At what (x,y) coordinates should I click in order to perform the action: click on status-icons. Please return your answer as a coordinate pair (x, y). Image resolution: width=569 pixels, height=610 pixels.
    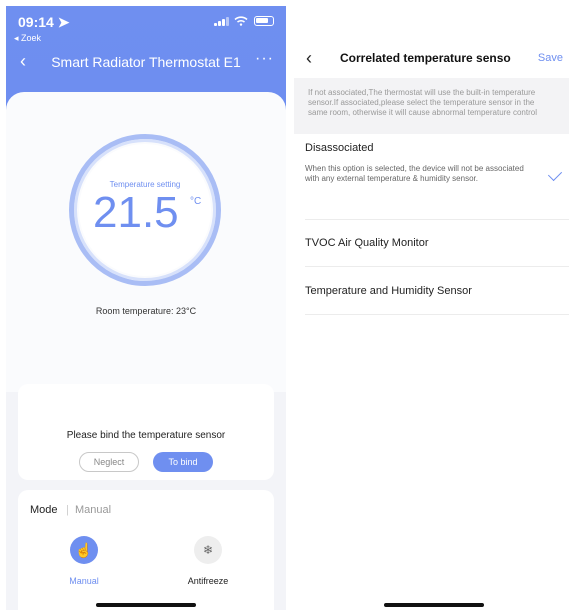
    Looking at the image, I should click on (244, 21).